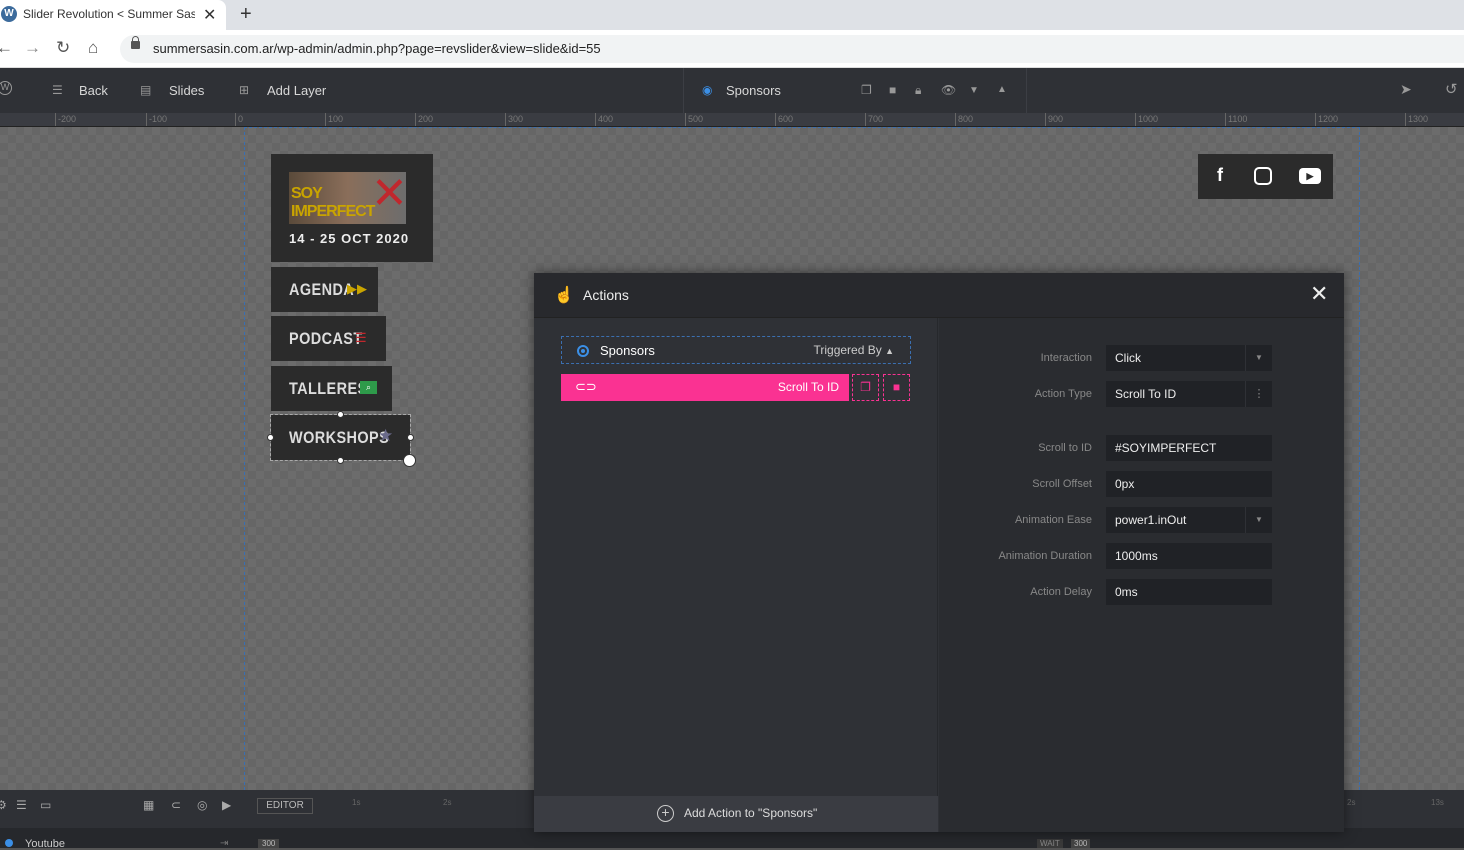 The image size is (1464, 850). What do you see at coordinates (948, 90) in the screenshot?
I see `visibility-eye-icon: 👁︎` at bounding box center [948, 90].